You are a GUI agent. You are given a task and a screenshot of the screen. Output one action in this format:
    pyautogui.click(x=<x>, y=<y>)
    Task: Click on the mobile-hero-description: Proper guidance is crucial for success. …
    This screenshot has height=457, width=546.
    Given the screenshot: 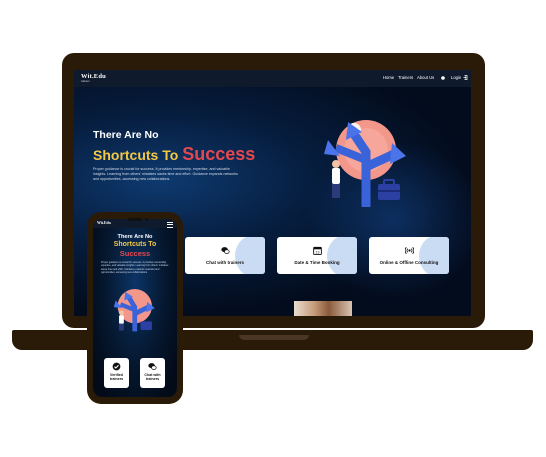 What is the action you would take?
    pyautogui.click(x=135, y=268)
    